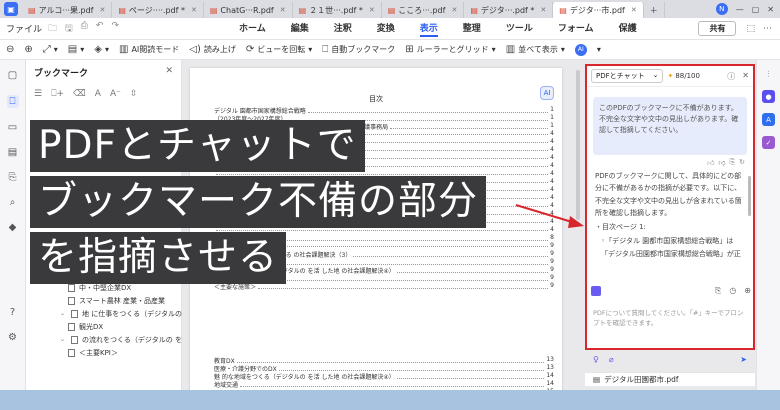 The height and width of the screenshot is (410, 780). I want to click on list-icon: ☰, so click(38, 94).